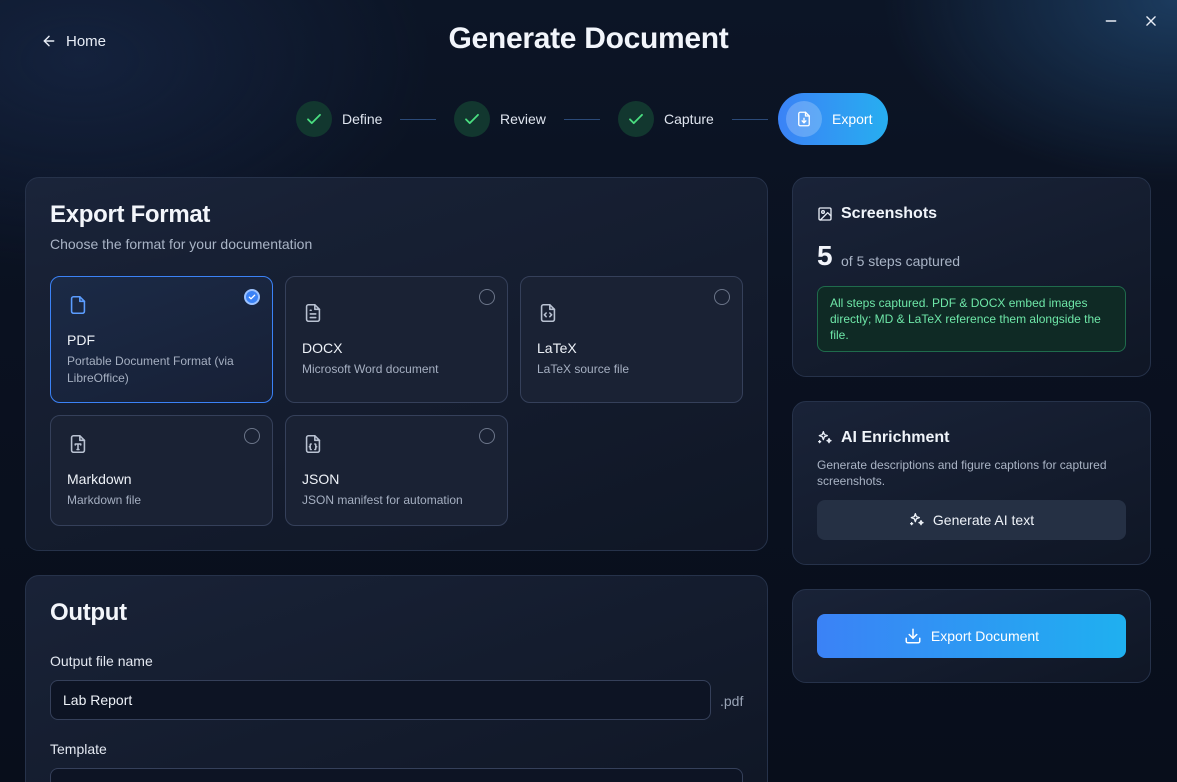 The width and height of the screenshot is (1177, 782). Describe the element at coordinates (181, 244) in the screenshot. I see `section-subtitle: Choose the format for your documentation` at that location.